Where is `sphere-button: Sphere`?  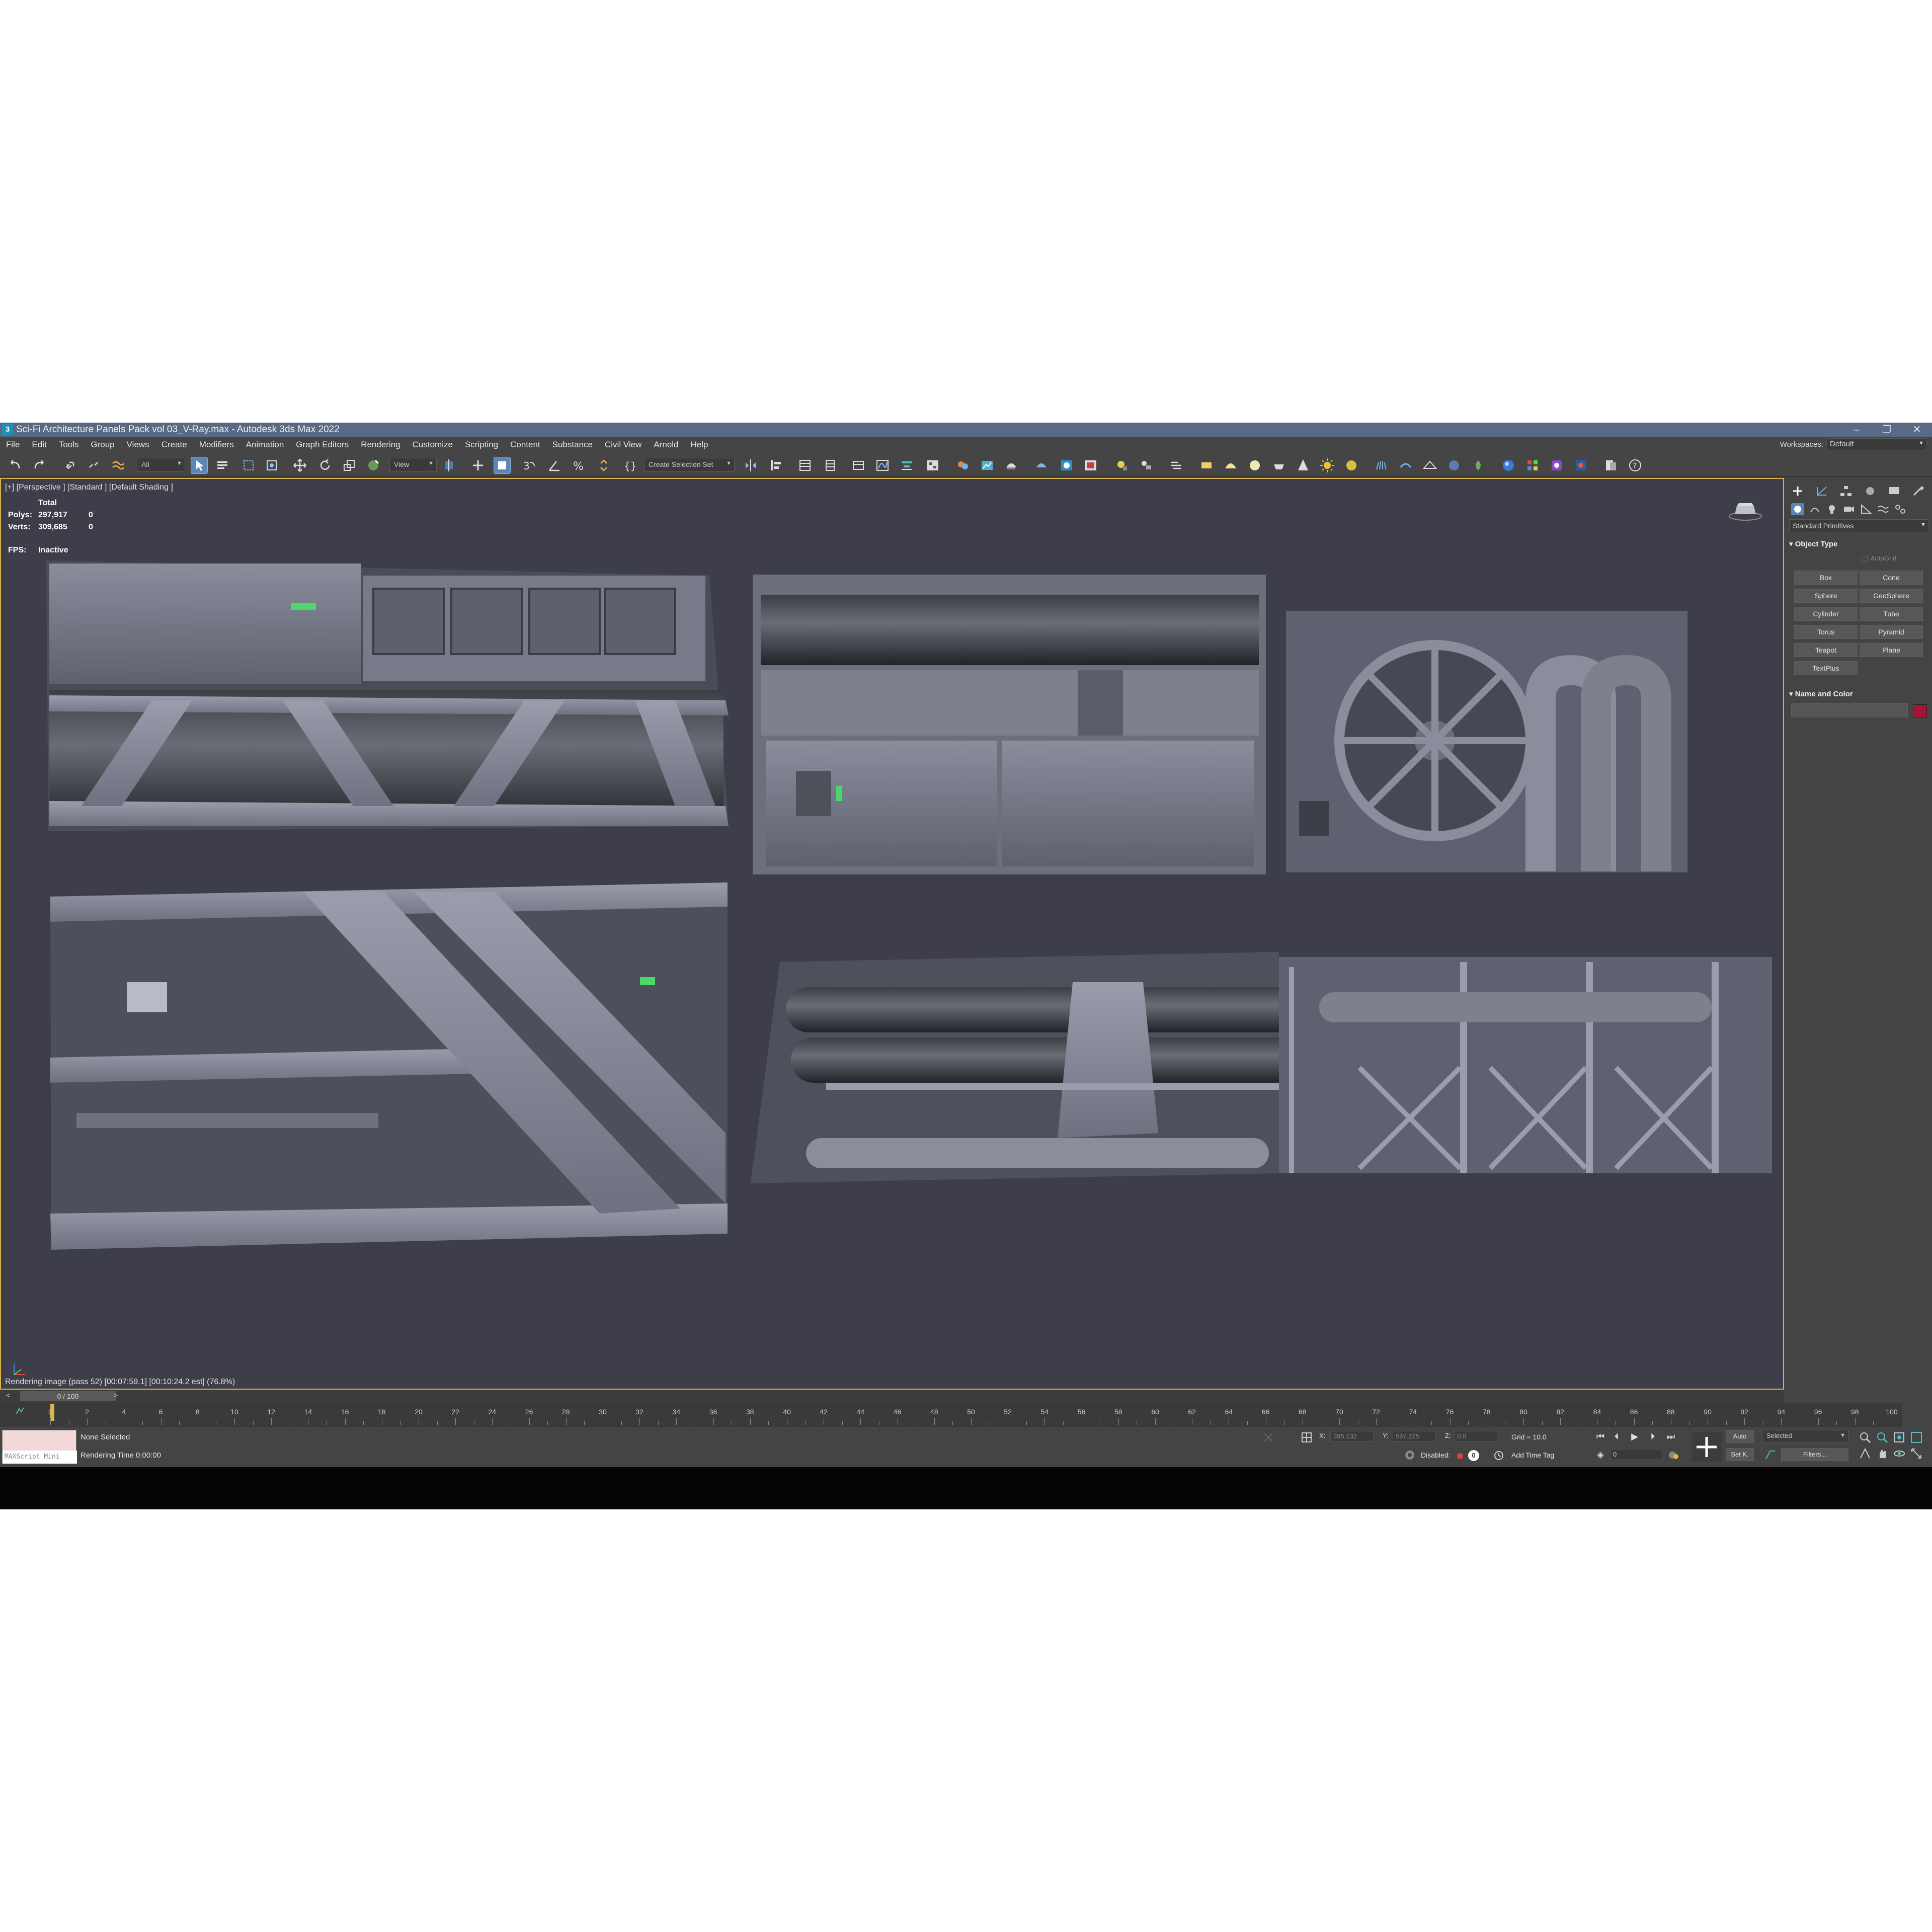 sphere-button: Sphere is located at coordinates (1826, 596).